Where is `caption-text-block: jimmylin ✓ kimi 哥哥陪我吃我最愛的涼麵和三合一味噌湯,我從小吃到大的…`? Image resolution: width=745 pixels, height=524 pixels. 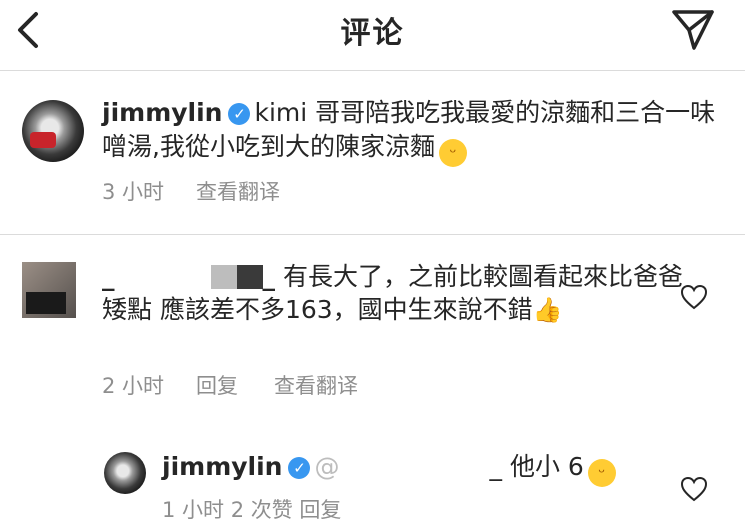
caption-text-block: jimmylin ✓ kimi 哥哥陪我吃我最愛的涼麵和三合一味噌湯,我從小吃到大的… is located at coordinates (412, 131).